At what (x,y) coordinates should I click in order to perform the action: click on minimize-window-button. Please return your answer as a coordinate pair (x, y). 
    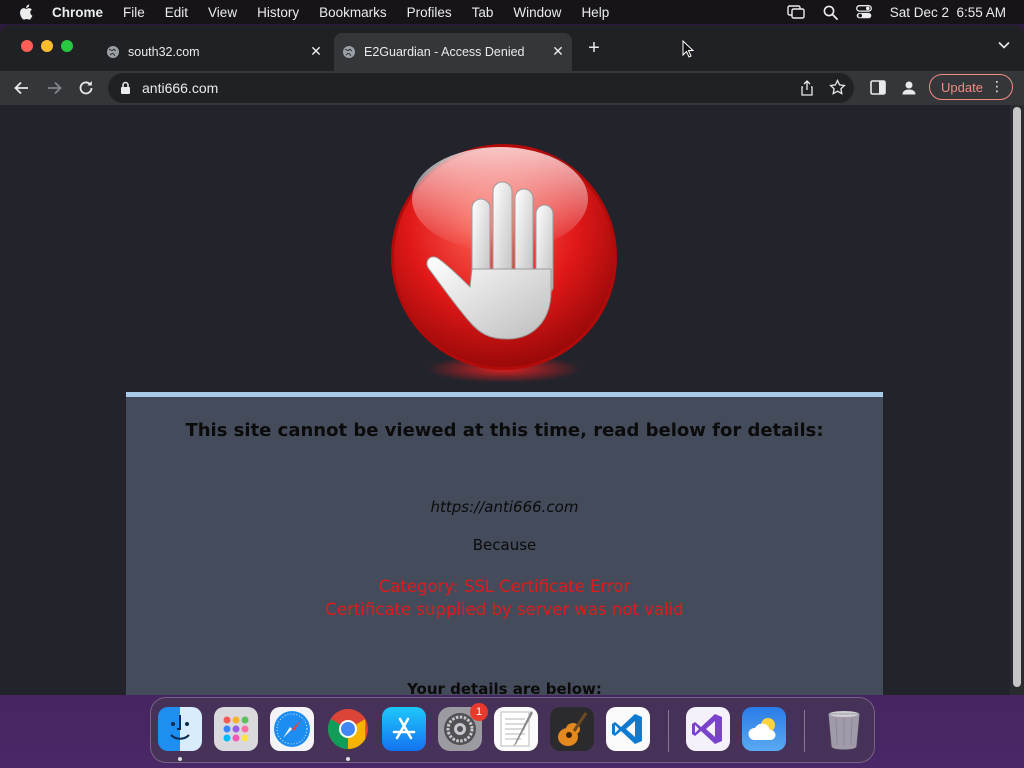
    Looking at the image, I should click on (47, 46).